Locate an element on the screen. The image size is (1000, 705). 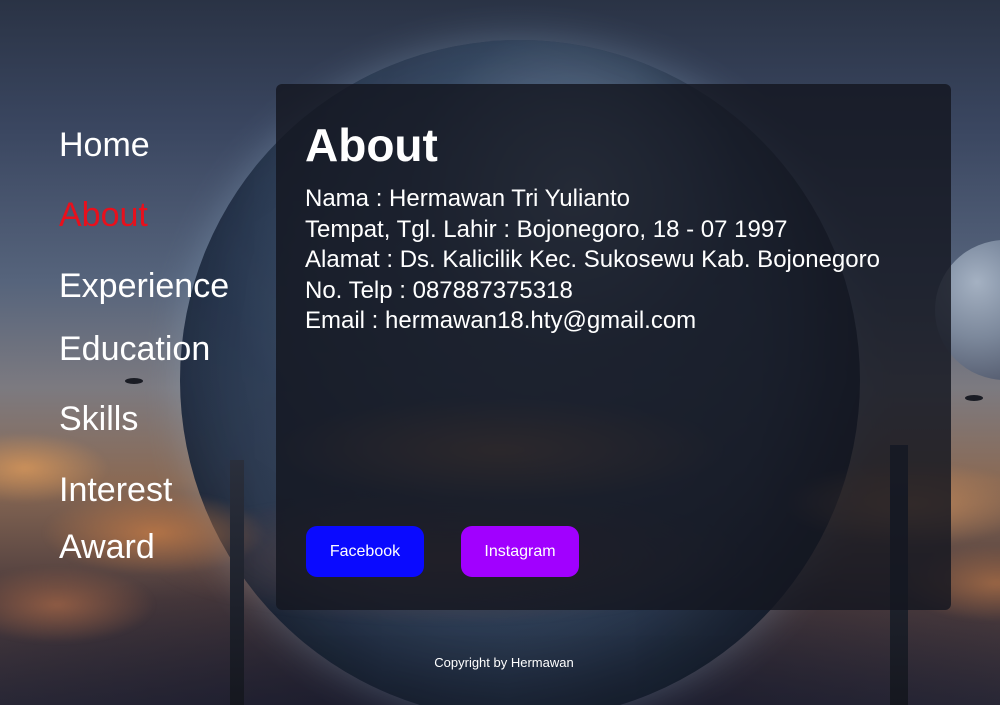
nav-item-skills: Skills is located at coordinates (98, 419).